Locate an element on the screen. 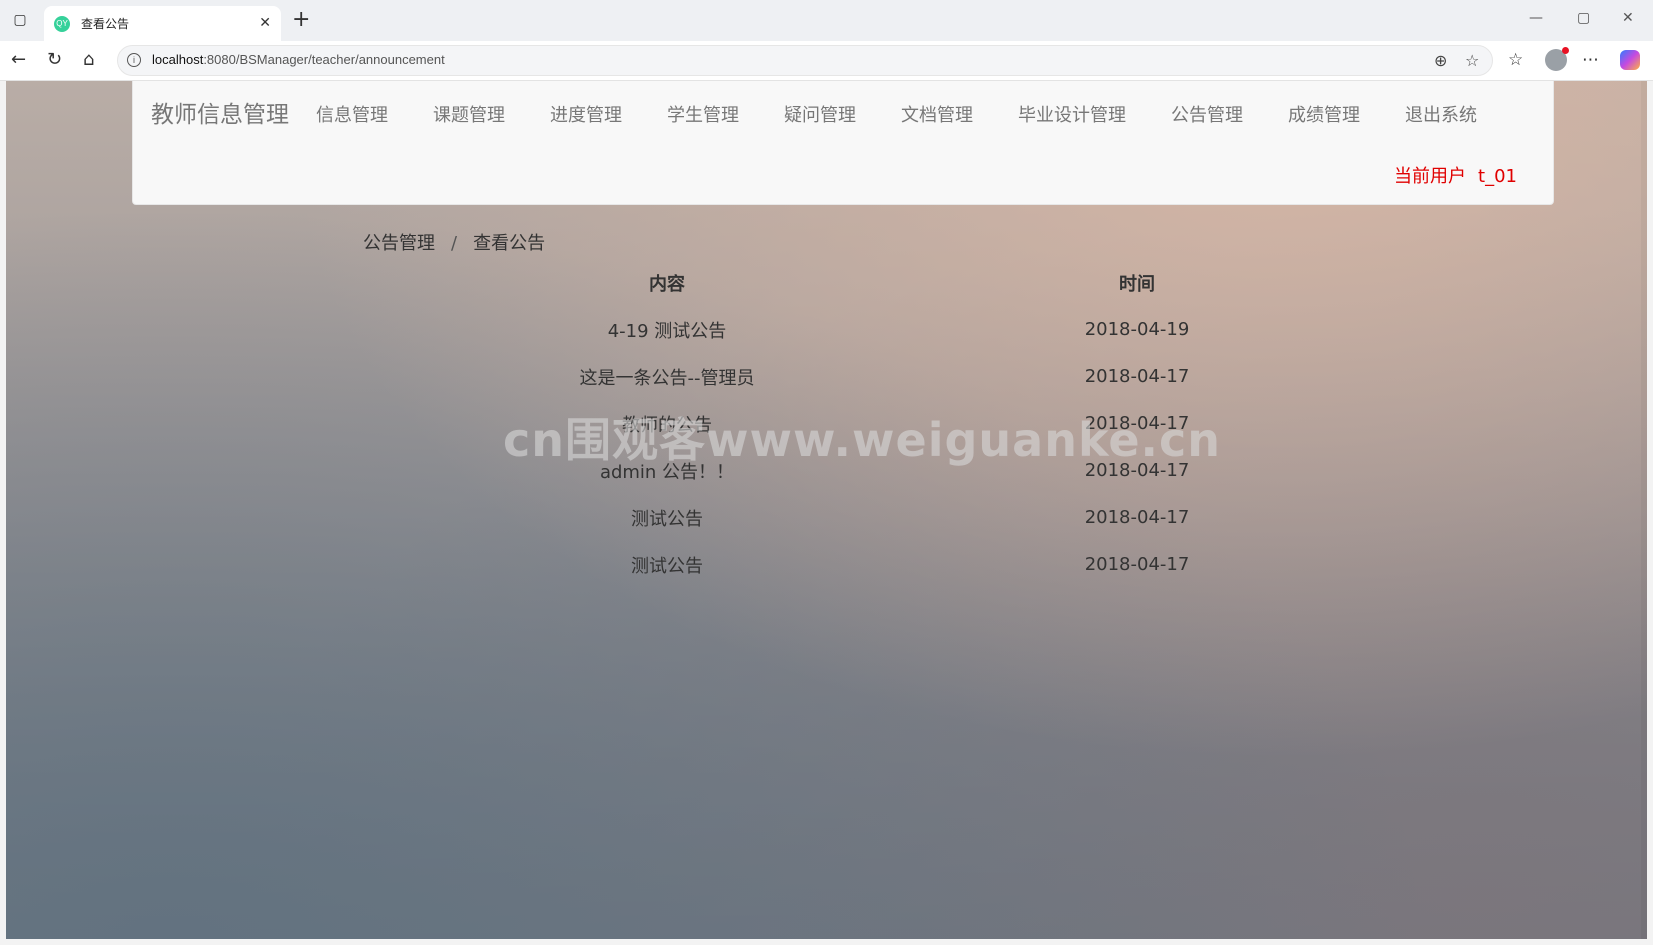 The image size is (1653, 945). home-icon: ⌂ is located at coordinates (88, 60).